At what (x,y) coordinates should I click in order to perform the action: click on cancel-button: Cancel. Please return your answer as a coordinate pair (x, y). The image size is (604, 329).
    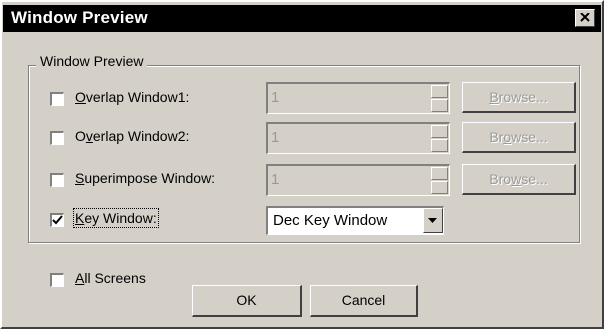
    Looking at the image, I should click on (364, 301).